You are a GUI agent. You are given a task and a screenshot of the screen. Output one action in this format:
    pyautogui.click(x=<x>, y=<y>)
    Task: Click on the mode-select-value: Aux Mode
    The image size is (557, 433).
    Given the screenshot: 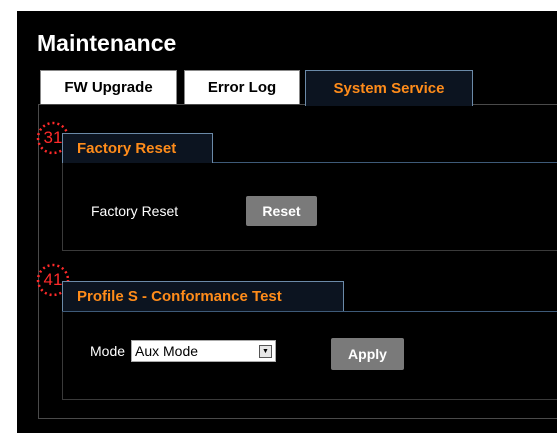 What is the action you would take?
    pyautogui.click(x=167, y=351)
    